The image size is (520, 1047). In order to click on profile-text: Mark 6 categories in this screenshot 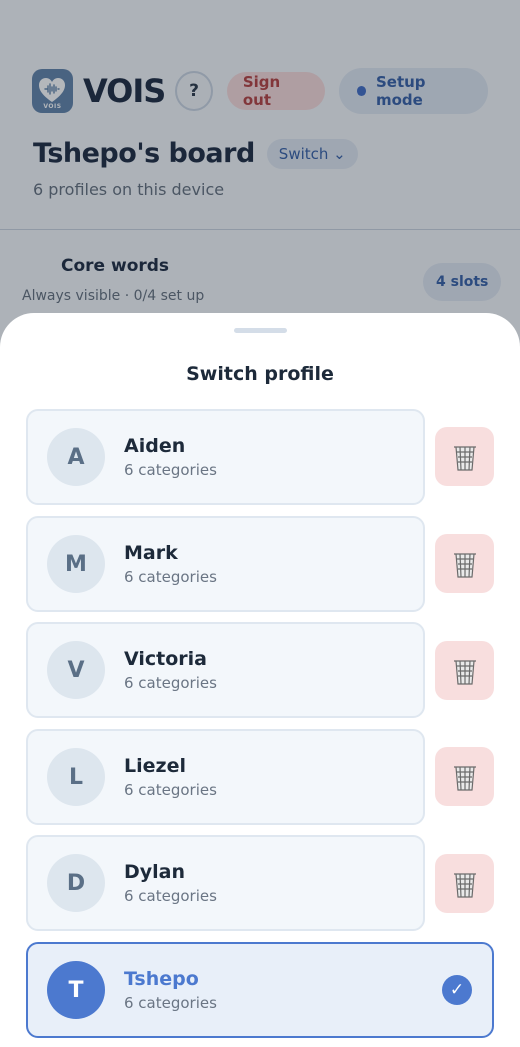, I will do `click(170, 564)`.